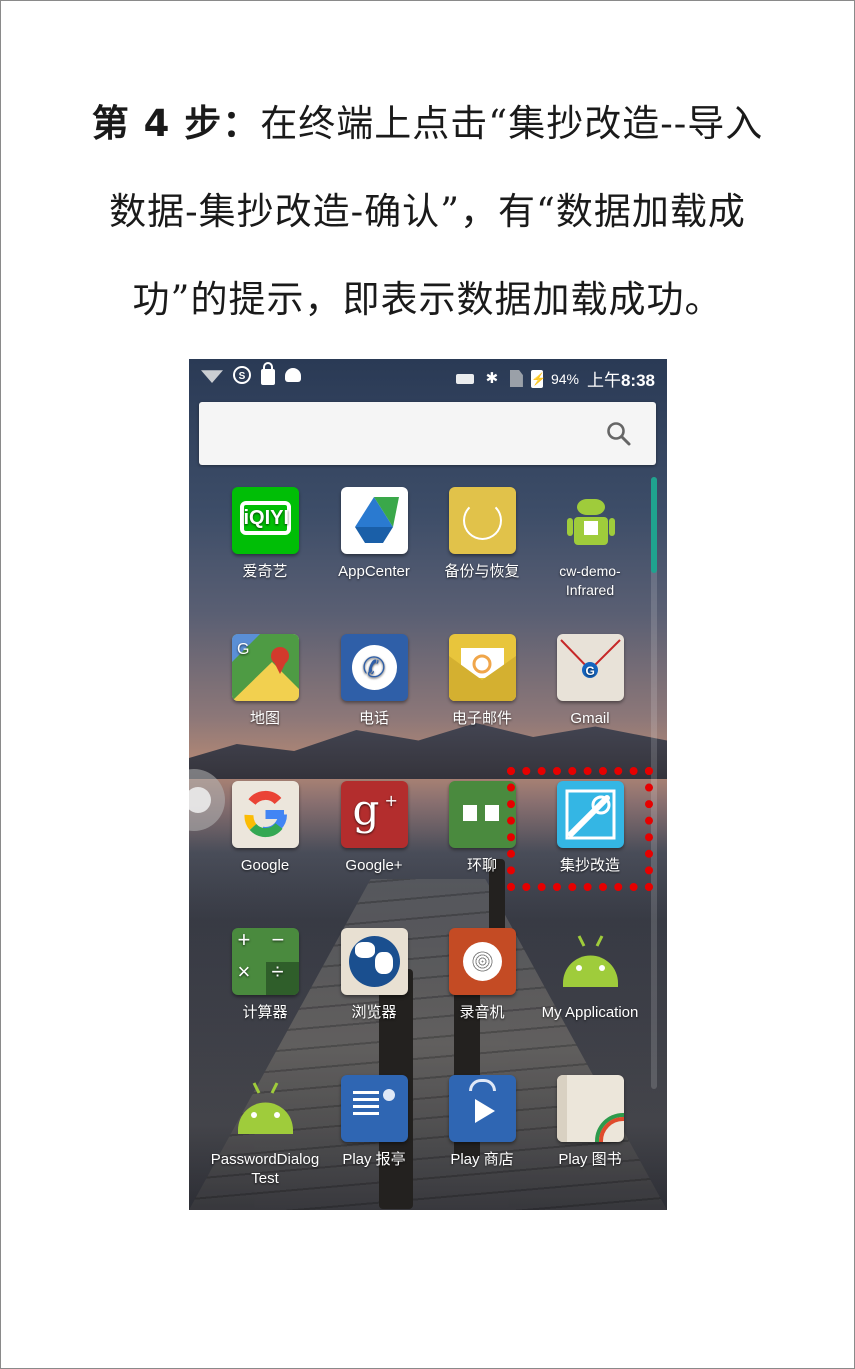 The width and height of the screenshot is (855, 1369). Describe the element at coordinates (482, 571) in the screenshot. I see `app-label: 备份与恢复` at that location.